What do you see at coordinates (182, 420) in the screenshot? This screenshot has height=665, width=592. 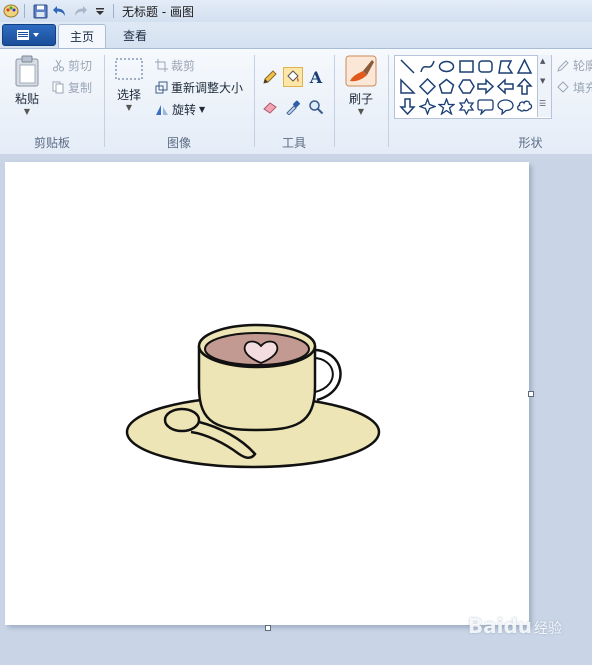 I see `spoon-bowl-shape` at bounding box center [182, 420].